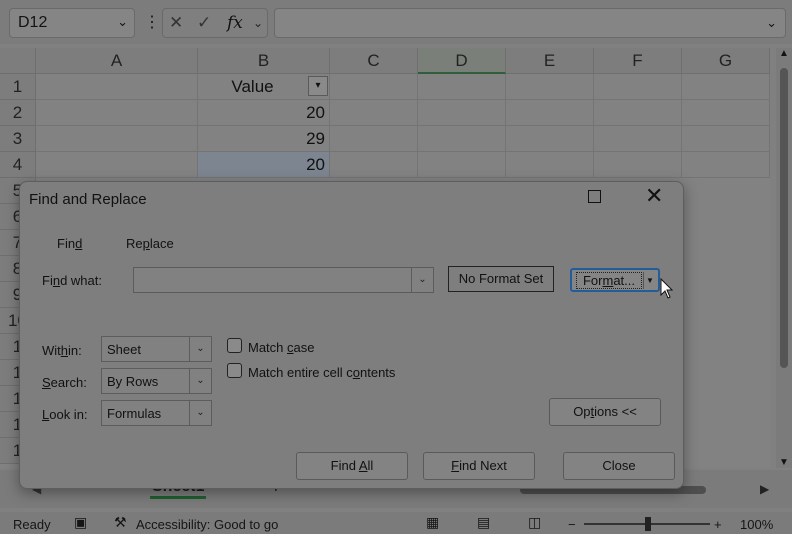  I want to click on name-box: D12 ⌄, so click(72, 23).